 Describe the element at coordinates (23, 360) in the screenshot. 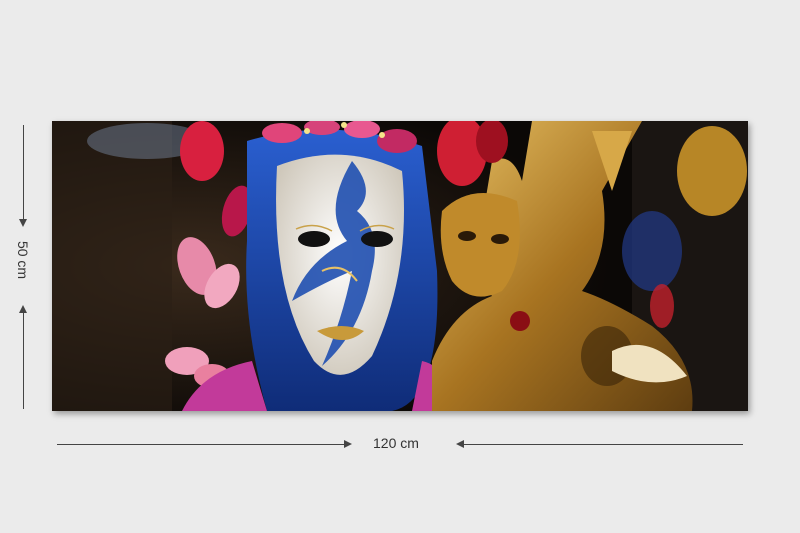

I see `height-arrow-line-bottom` at that location.